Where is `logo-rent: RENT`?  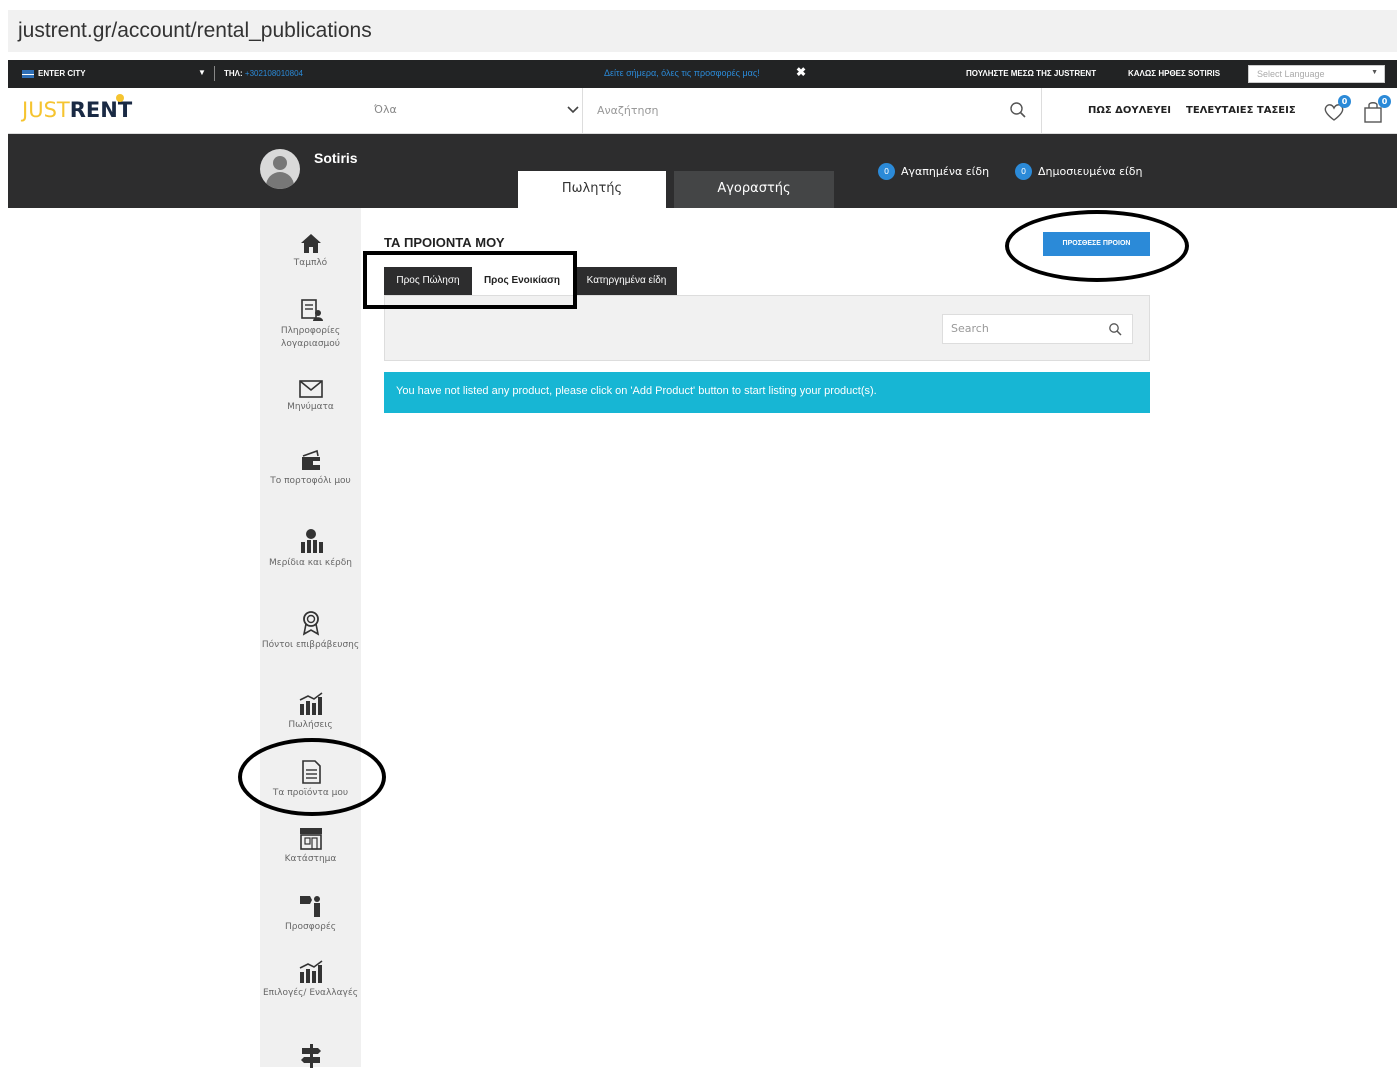
logo-rent: RENT is located at coordinates (101, 110).